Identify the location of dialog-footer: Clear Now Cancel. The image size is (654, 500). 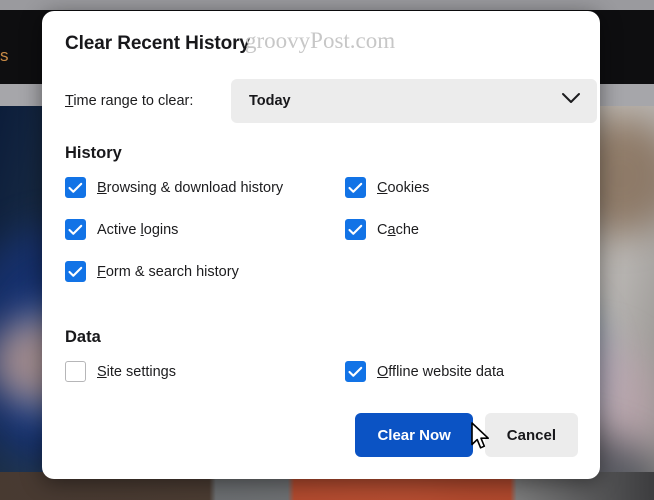
(466, 435).